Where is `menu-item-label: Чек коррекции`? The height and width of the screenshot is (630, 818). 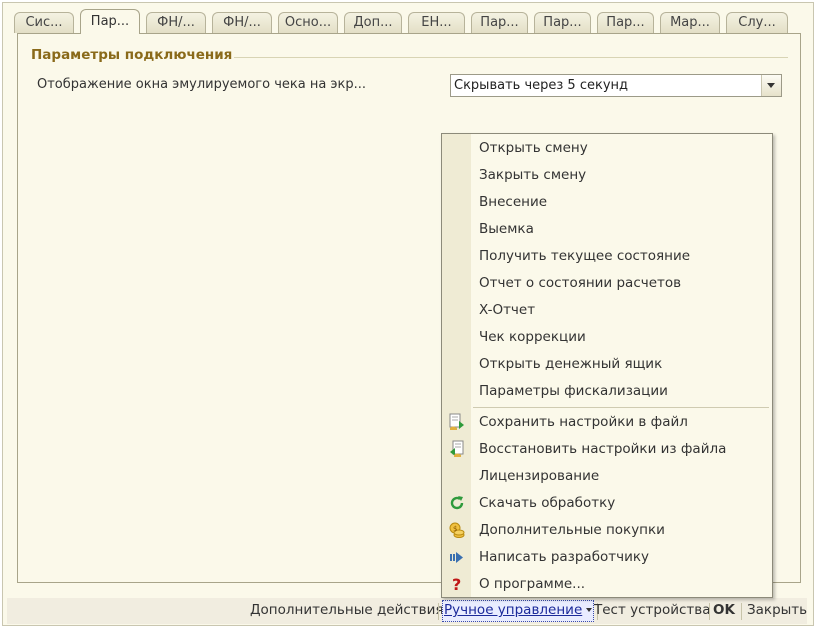
menu-item-label: Чек коррекции is located at coordinates (532, 337).